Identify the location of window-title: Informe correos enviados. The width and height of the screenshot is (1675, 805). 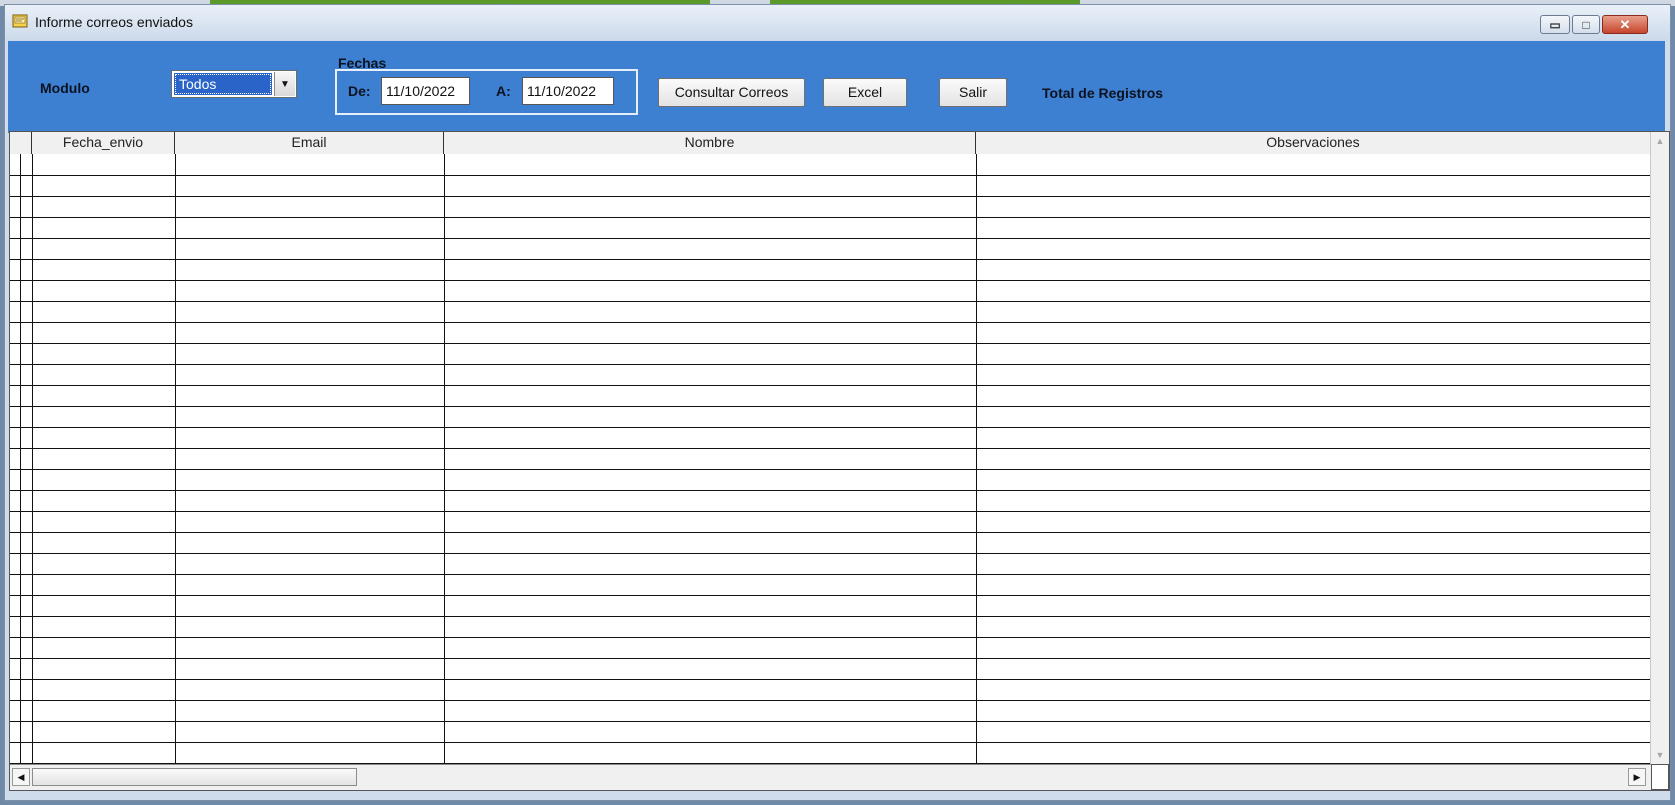
(114, 22).